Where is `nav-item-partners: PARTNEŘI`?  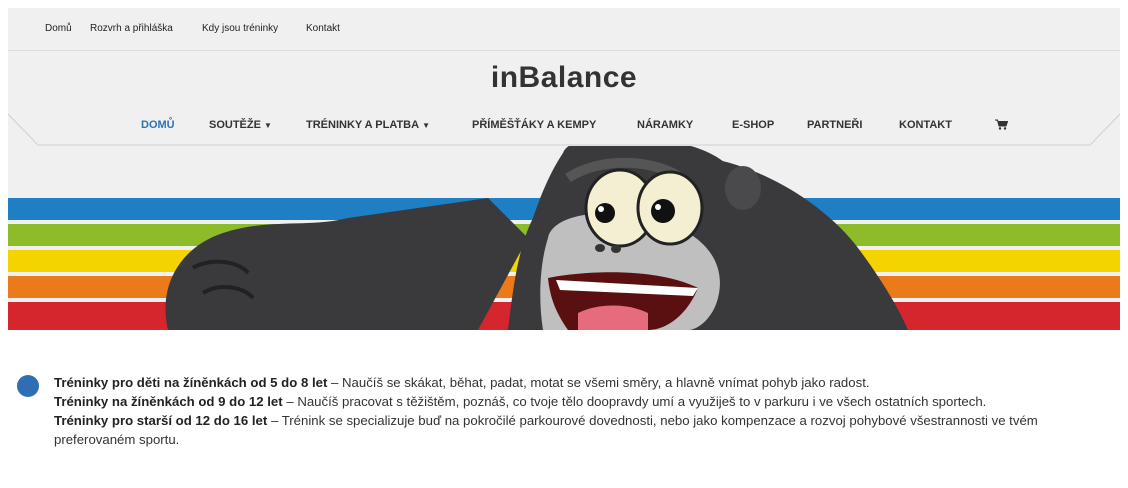 nav-item-partners: PARTNEŘI is located at coordinates (834, 125).